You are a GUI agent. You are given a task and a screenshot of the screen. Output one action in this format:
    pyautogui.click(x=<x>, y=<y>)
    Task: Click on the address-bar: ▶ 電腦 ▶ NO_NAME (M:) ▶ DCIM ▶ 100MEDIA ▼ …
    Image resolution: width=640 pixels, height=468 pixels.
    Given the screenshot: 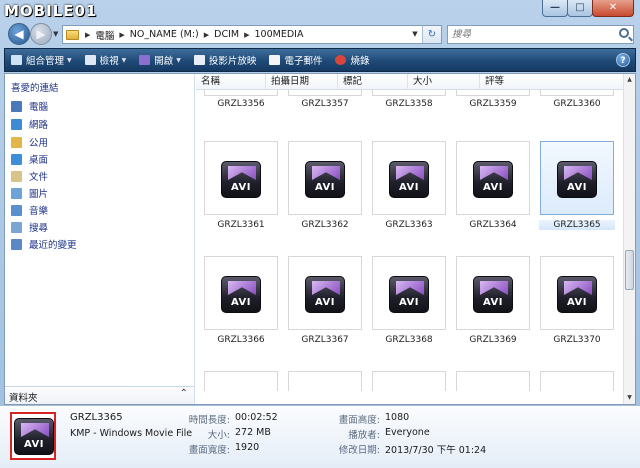 What is the action you would take?
    pyautogui.click(x=252, y=34)
    